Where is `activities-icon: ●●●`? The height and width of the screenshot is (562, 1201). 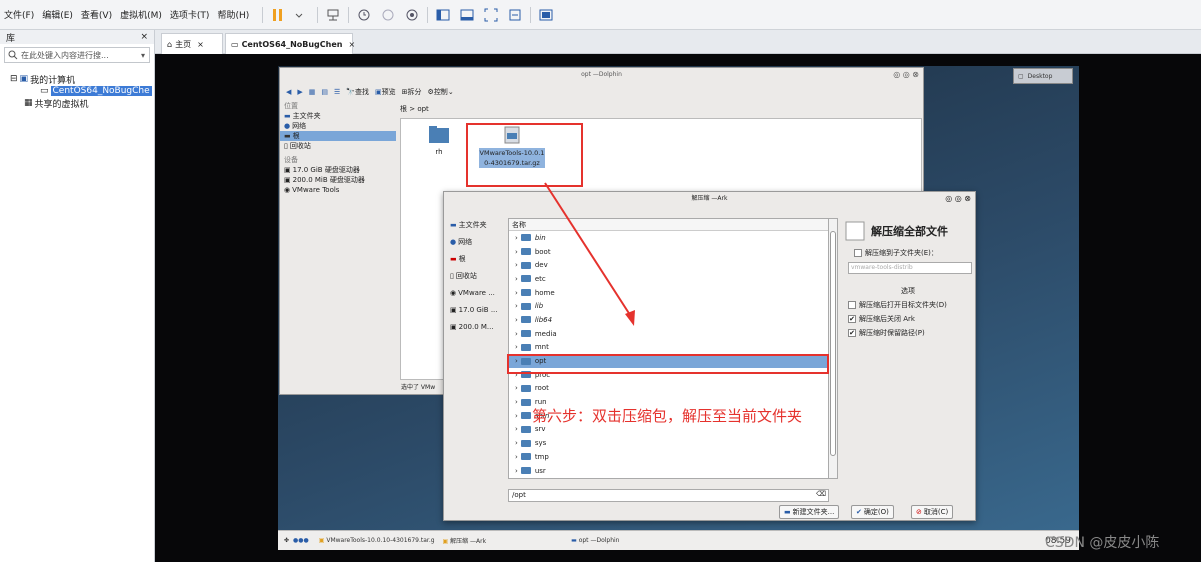
activities-icon: ●●● is located at coordinates (301, 540).